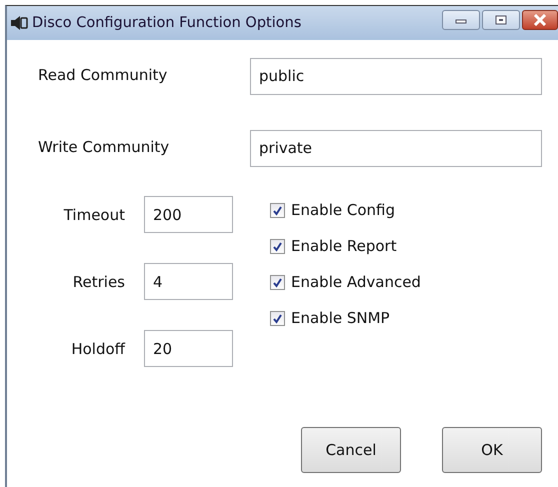  What do you see at coordinates (344, 246) in the screenshot?
I see `checkbox-label: Enable Report` at bounding box center [344, 246].